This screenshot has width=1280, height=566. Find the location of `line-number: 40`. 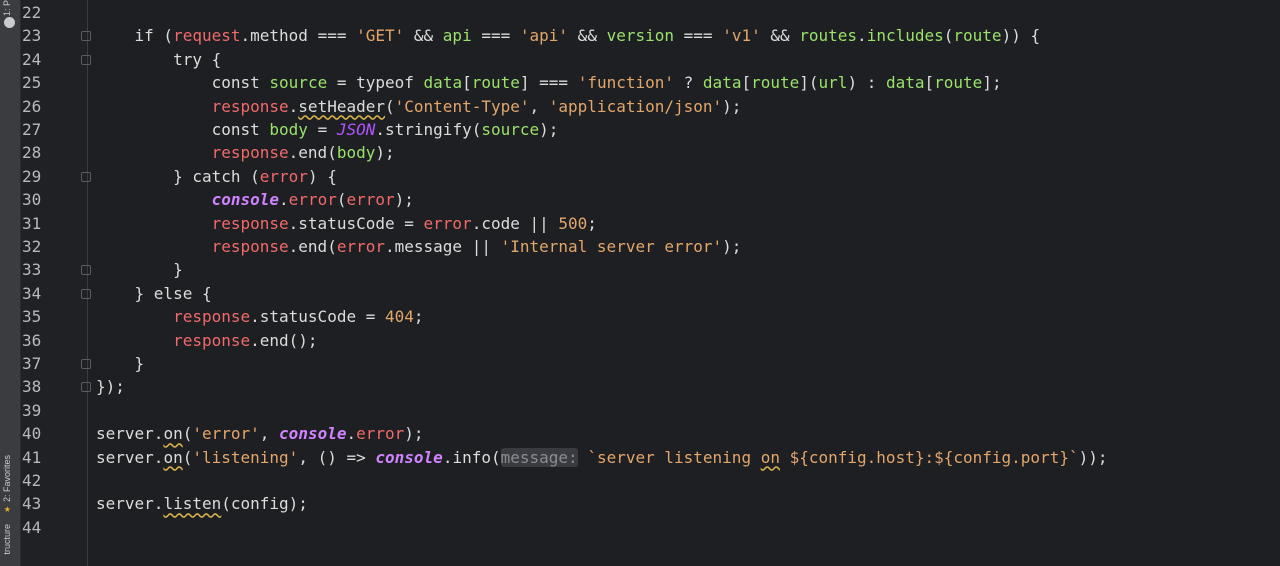

line-number: 40 is located at coordinates (32, 434).